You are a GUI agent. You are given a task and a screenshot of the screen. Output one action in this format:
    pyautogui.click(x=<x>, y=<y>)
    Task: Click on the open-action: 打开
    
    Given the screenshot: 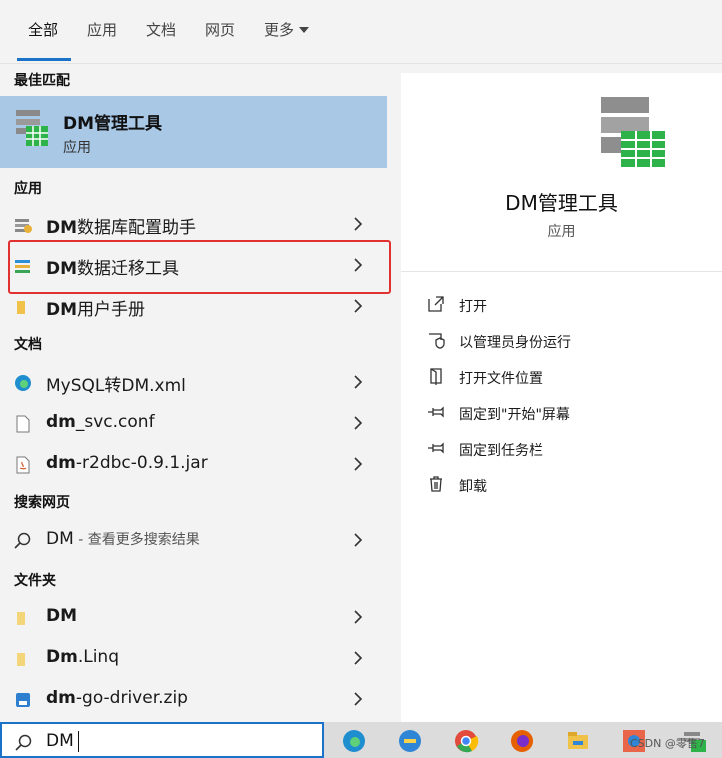 What is the action you would take?
    pyautogui.click(x=567, y=305)
    